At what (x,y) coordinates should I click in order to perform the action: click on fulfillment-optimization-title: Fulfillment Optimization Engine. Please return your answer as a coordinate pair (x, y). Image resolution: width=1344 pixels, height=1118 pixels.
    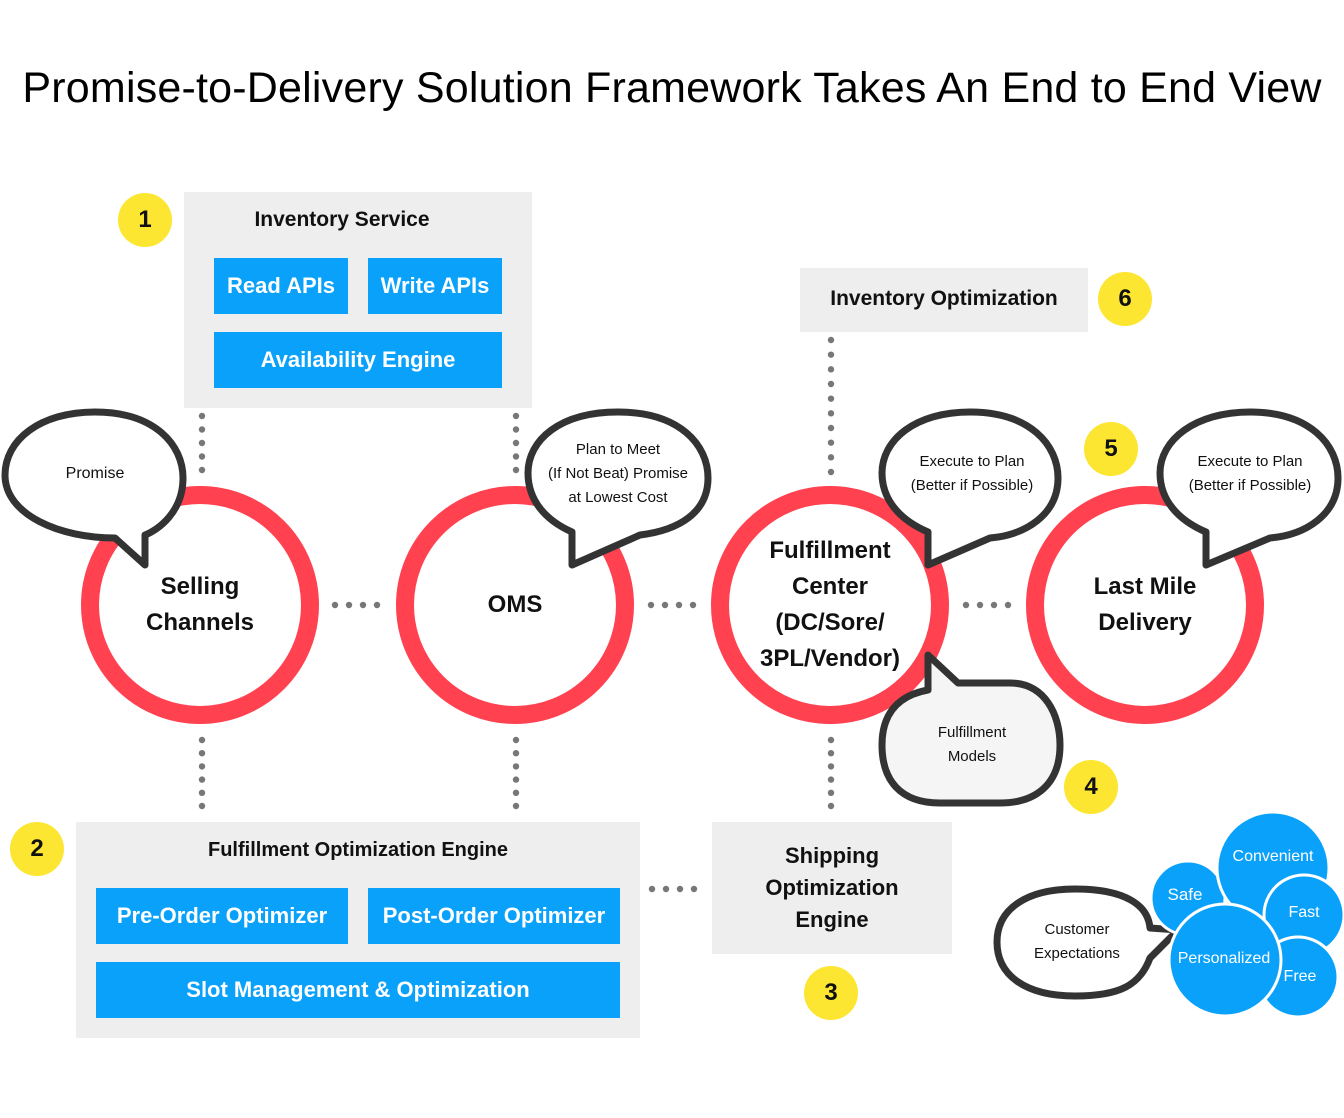
    Looking at the image, I should click on (358, 850).